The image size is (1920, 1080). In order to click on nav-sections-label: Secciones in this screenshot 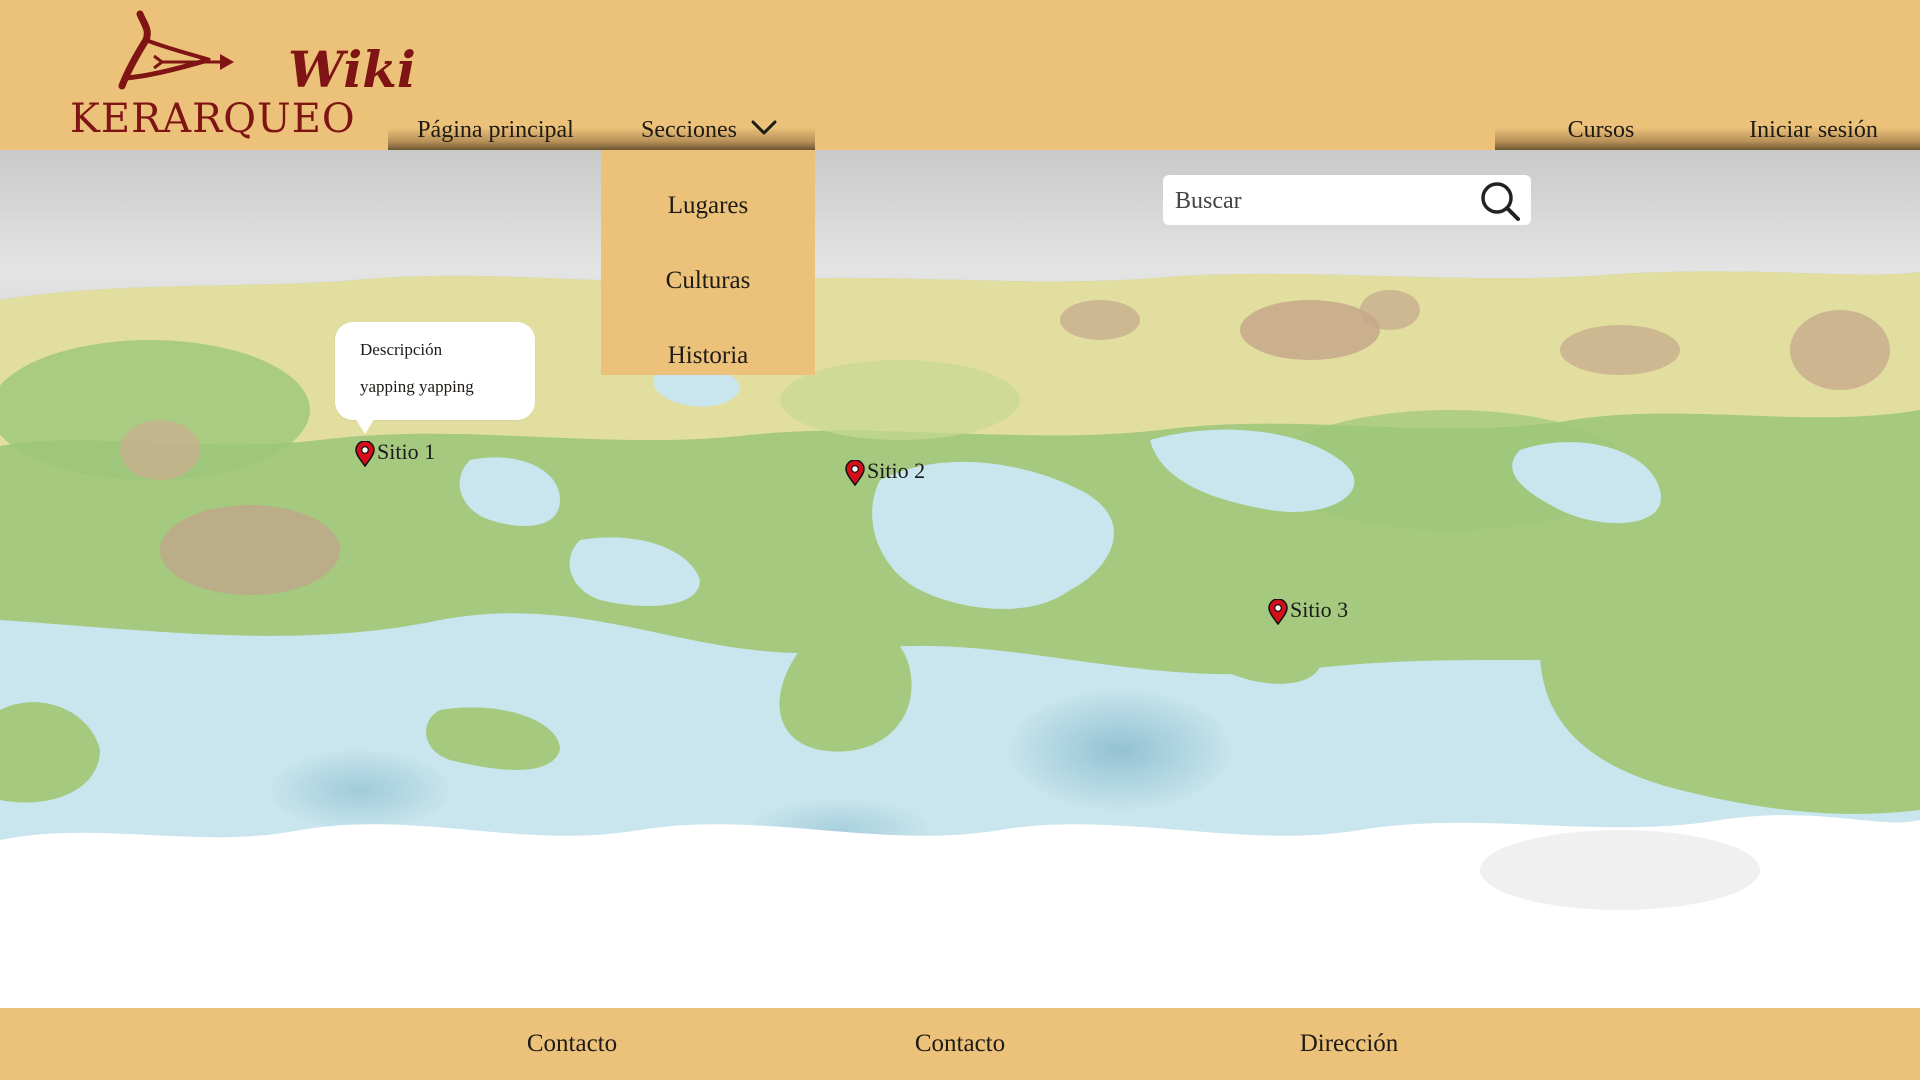, I will do `click(689, 130)`.